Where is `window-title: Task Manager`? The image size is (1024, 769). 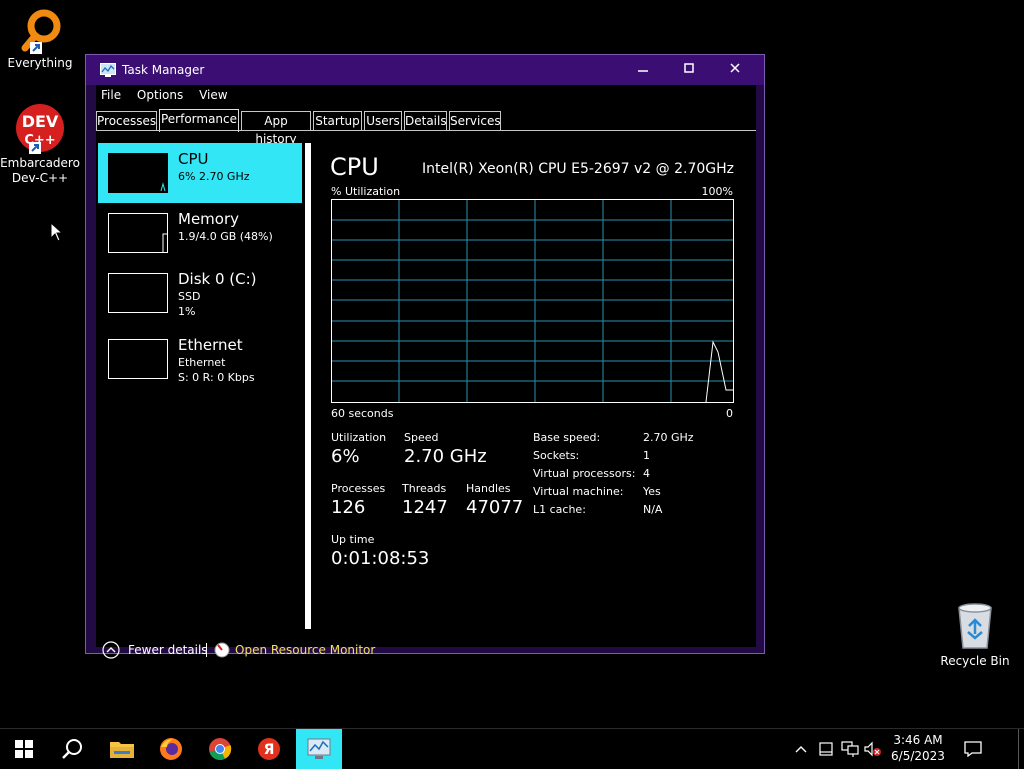
window-title: Task Manager is located at coordinates (163, 70).